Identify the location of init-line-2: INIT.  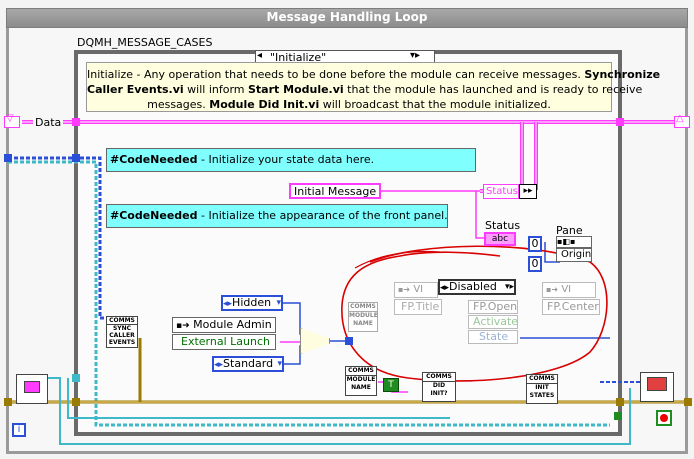
(542, 387).